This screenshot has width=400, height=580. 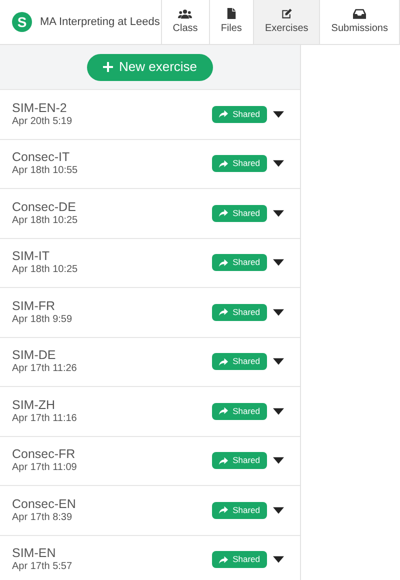 I want to click on inbox-icon, so click(x=359, y=13).